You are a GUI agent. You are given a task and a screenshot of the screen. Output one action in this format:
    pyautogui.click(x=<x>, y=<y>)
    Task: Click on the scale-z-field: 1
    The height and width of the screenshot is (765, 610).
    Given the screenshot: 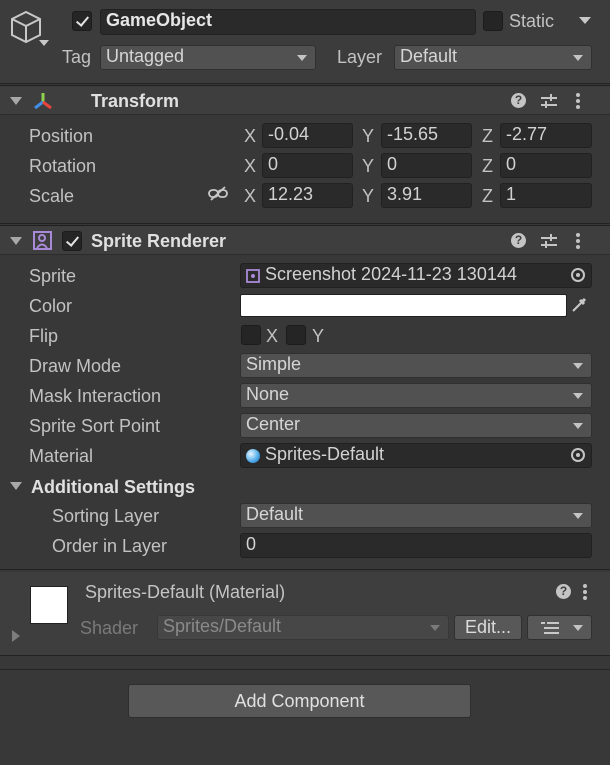 What is the action you would take?
    pyautogui.click(x=546, y=195)
    